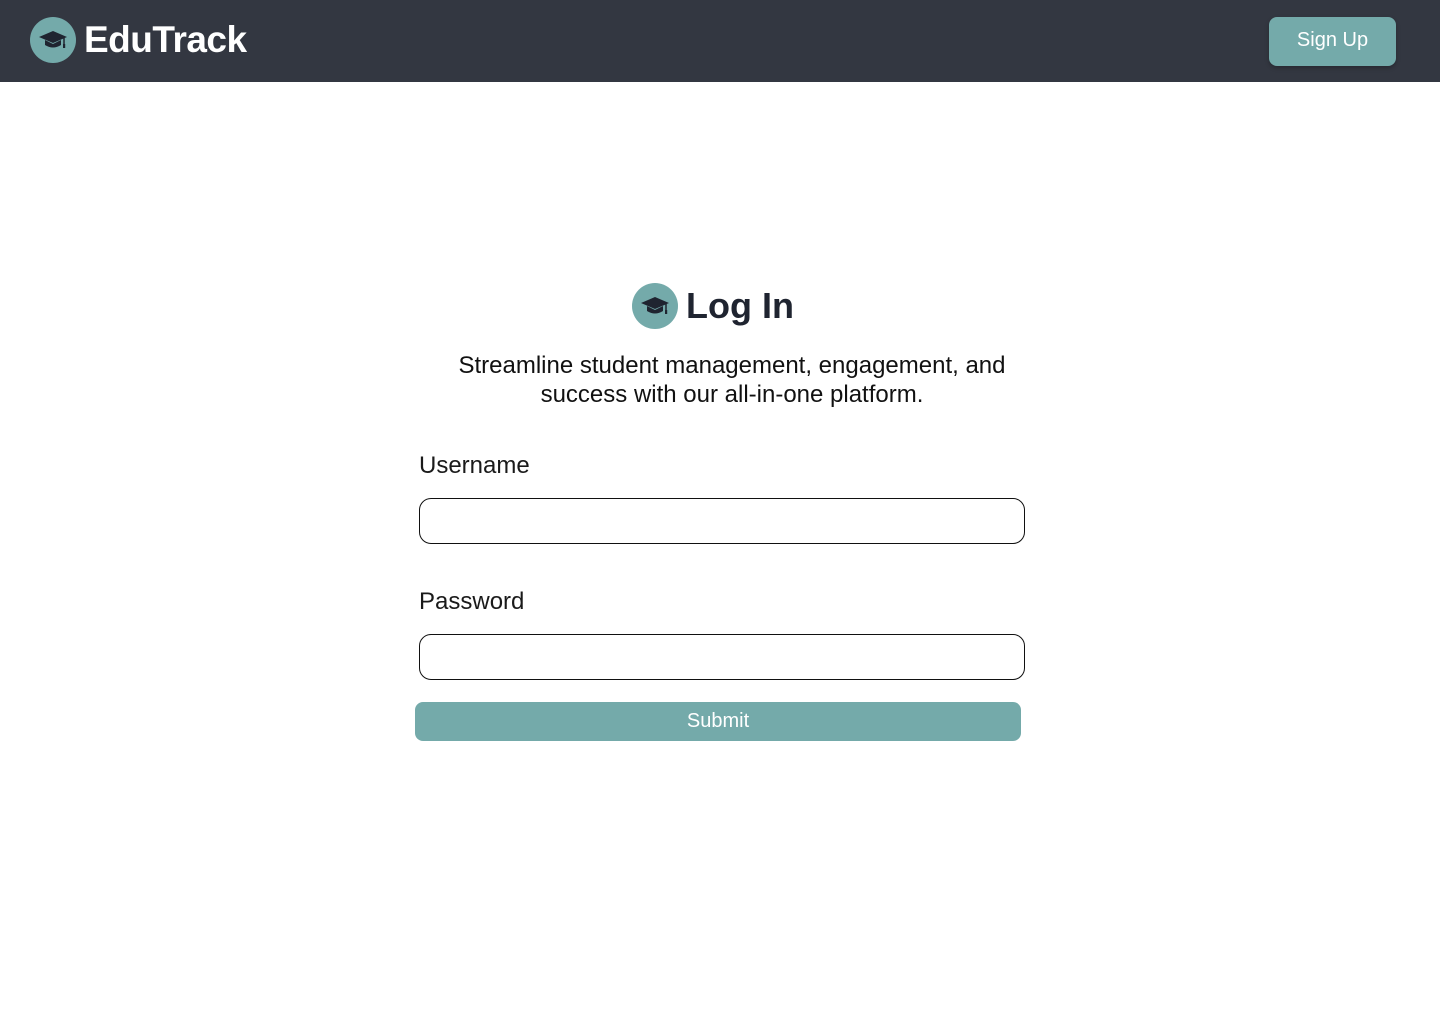 The height and width of the screenshot is (1024, 1440). I want to click on top-header: EduTrack Sign Up, so click(720, 41).